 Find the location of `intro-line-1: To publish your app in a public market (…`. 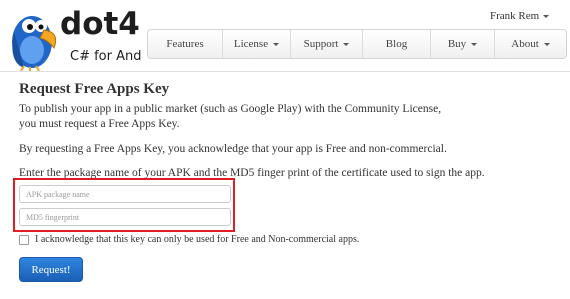

intro-line-1: To publish your app in a public market (… is located at coordinates (230, 109).